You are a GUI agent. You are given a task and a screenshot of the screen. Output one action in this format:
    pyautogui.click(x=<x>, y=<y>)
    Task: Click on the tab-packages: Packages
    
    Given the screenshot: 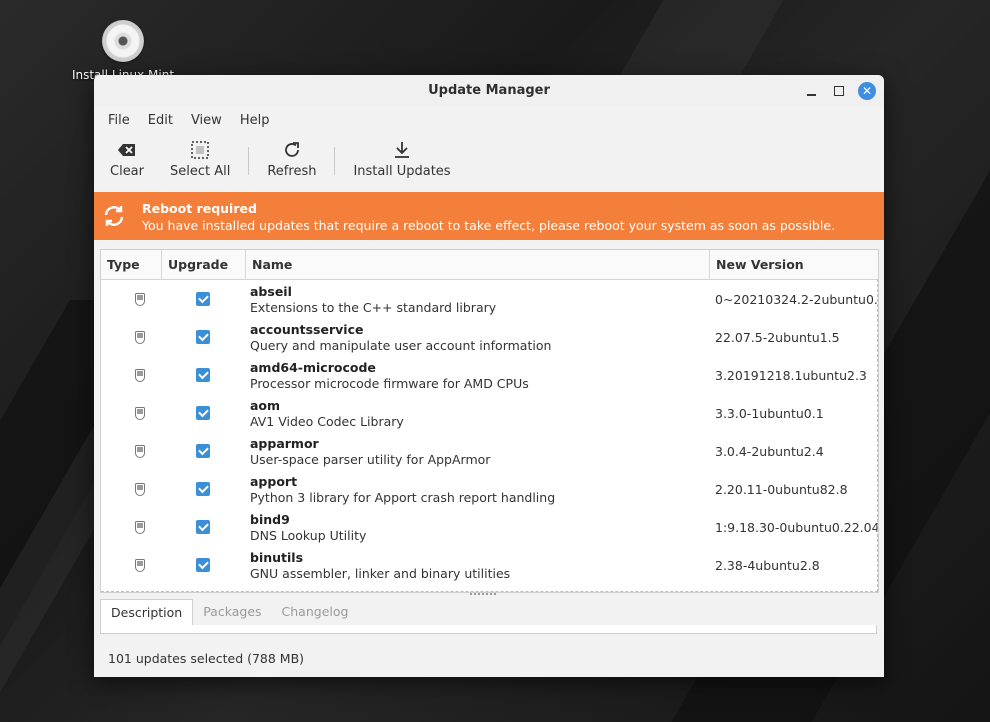 What is the action you would take?
    pyautogui.click(x=232, y=612)
    